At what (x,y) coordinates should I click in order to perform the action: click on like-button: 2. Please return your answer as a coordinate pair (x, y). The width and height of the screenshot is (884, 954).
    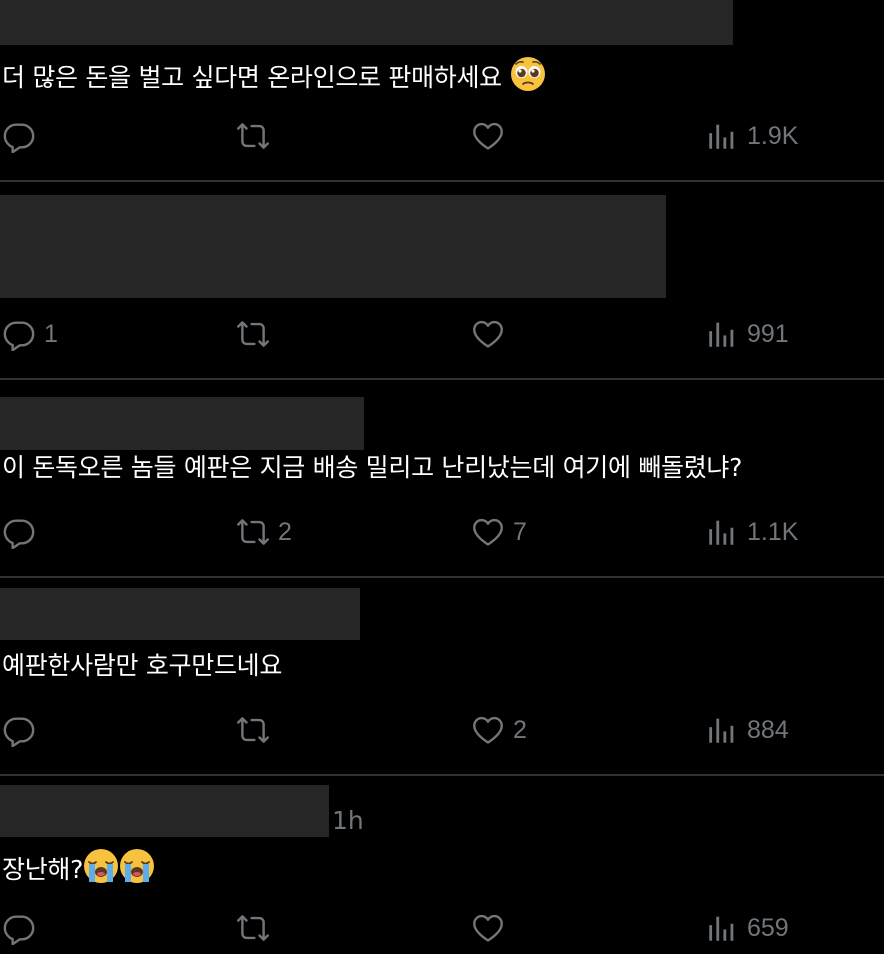
    Looking at the image, I should click on (499, 730).